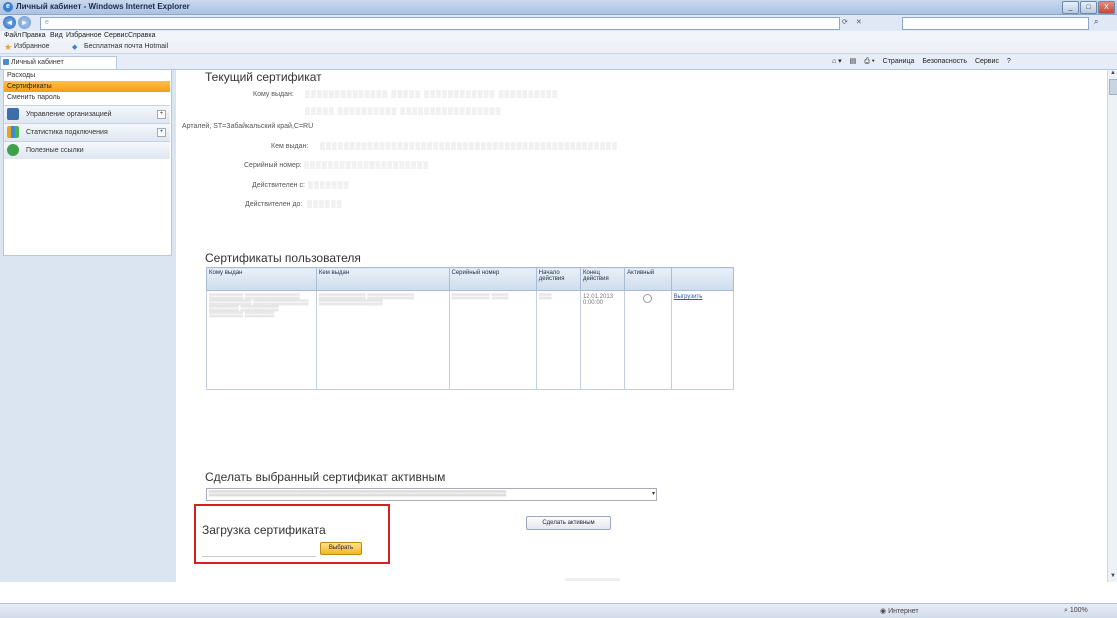  What do you see at coordinates (325, 204) in the screenshot?
I see `valid-to-value: ▒▒▒▒▒▒` at bounding box center [325, 204].